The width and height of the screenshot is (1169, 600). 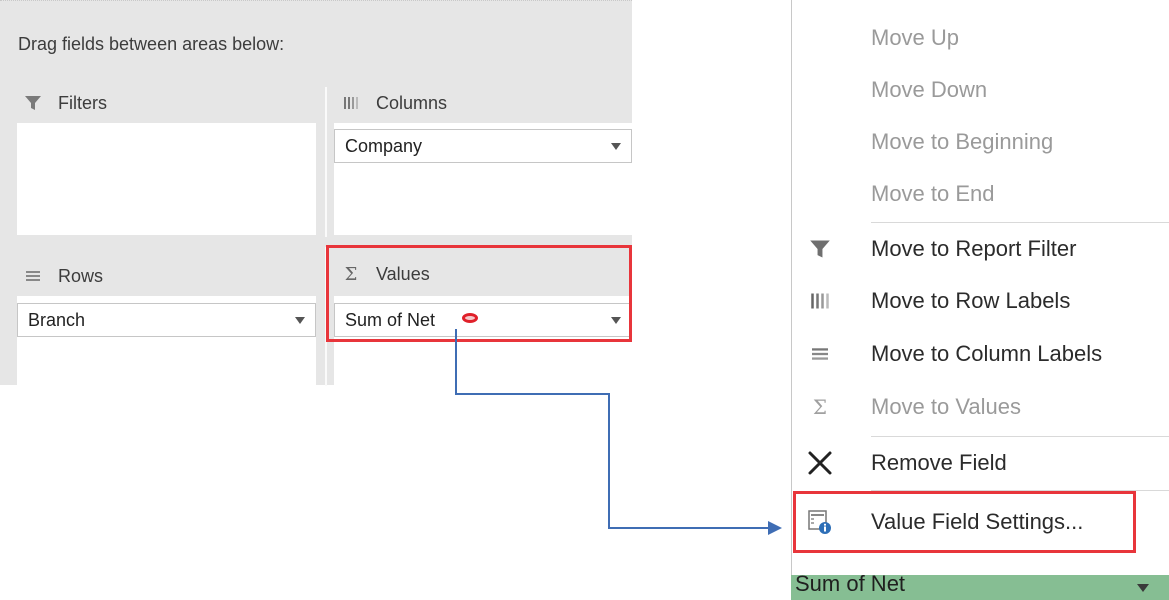 I want to click on menu-item-move-to-column-labels: Move to Column Labels, so click(x=980, y=354).